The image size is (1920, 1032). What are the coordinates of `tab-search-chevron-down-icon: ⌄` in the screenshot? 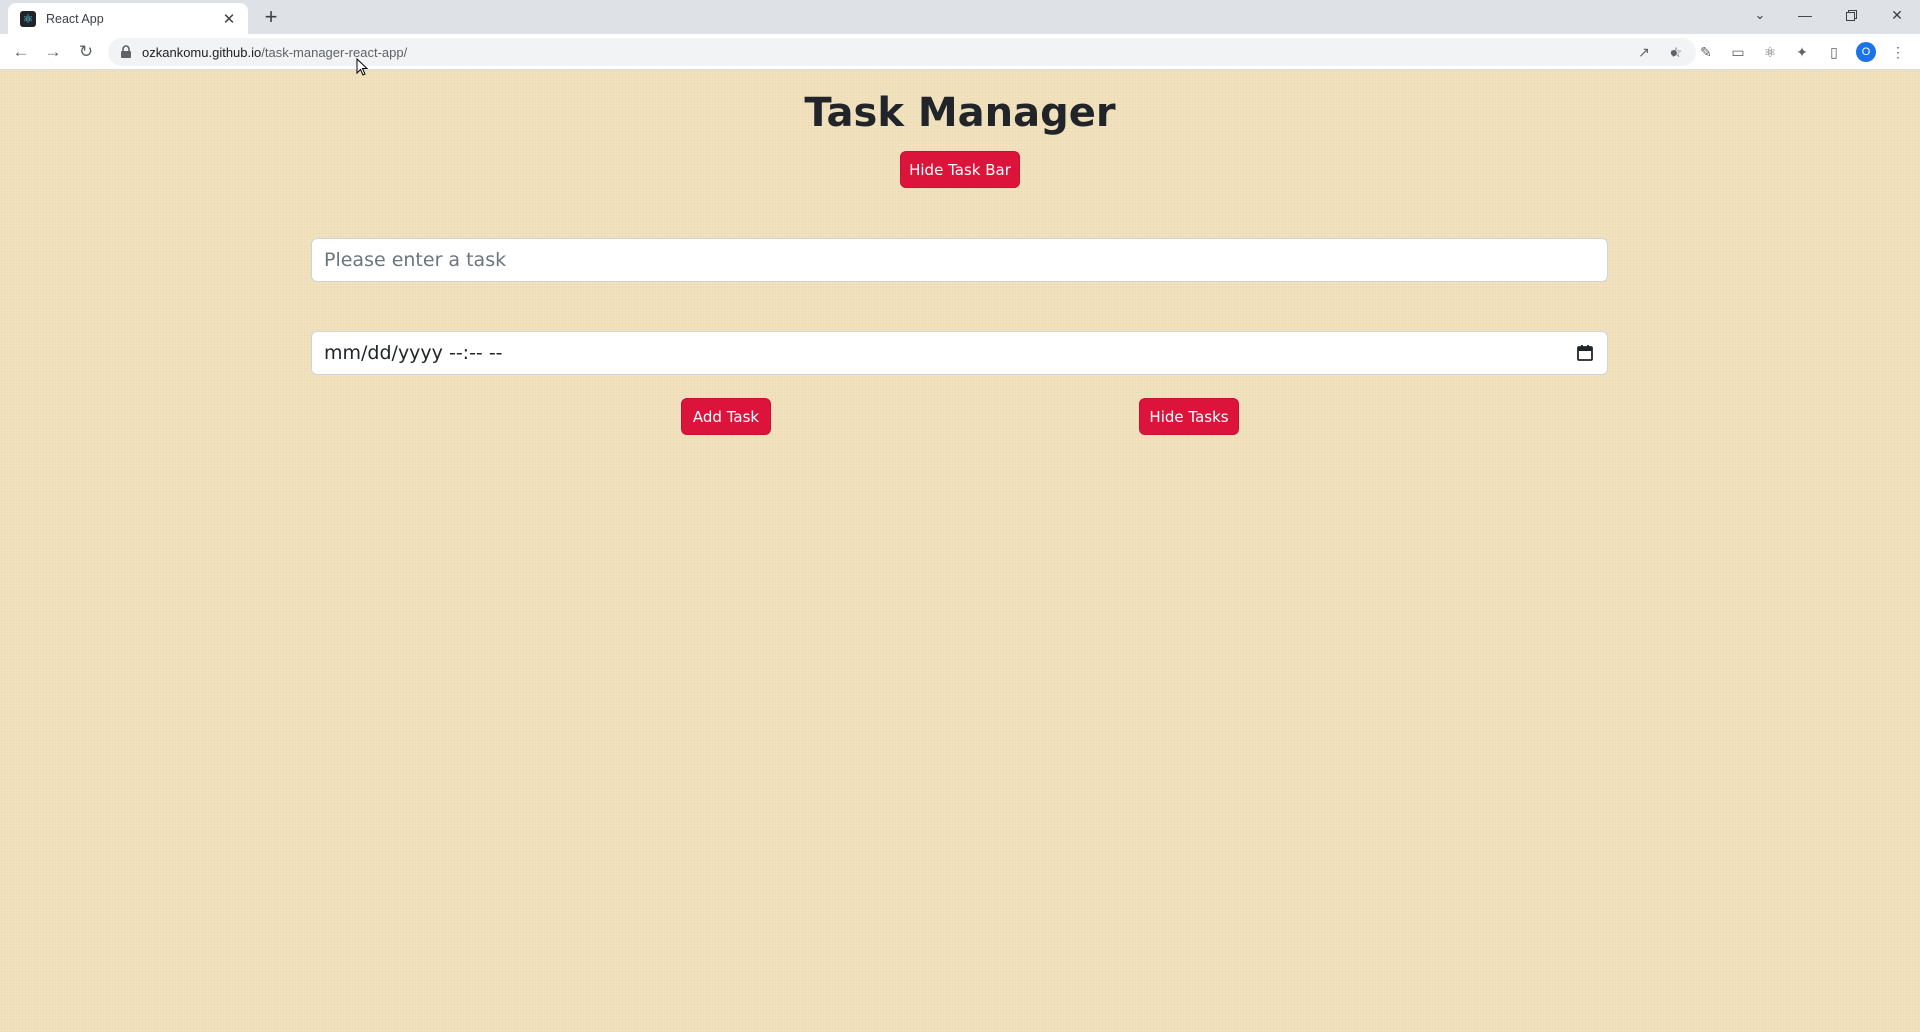 It's located at (1760, 15).